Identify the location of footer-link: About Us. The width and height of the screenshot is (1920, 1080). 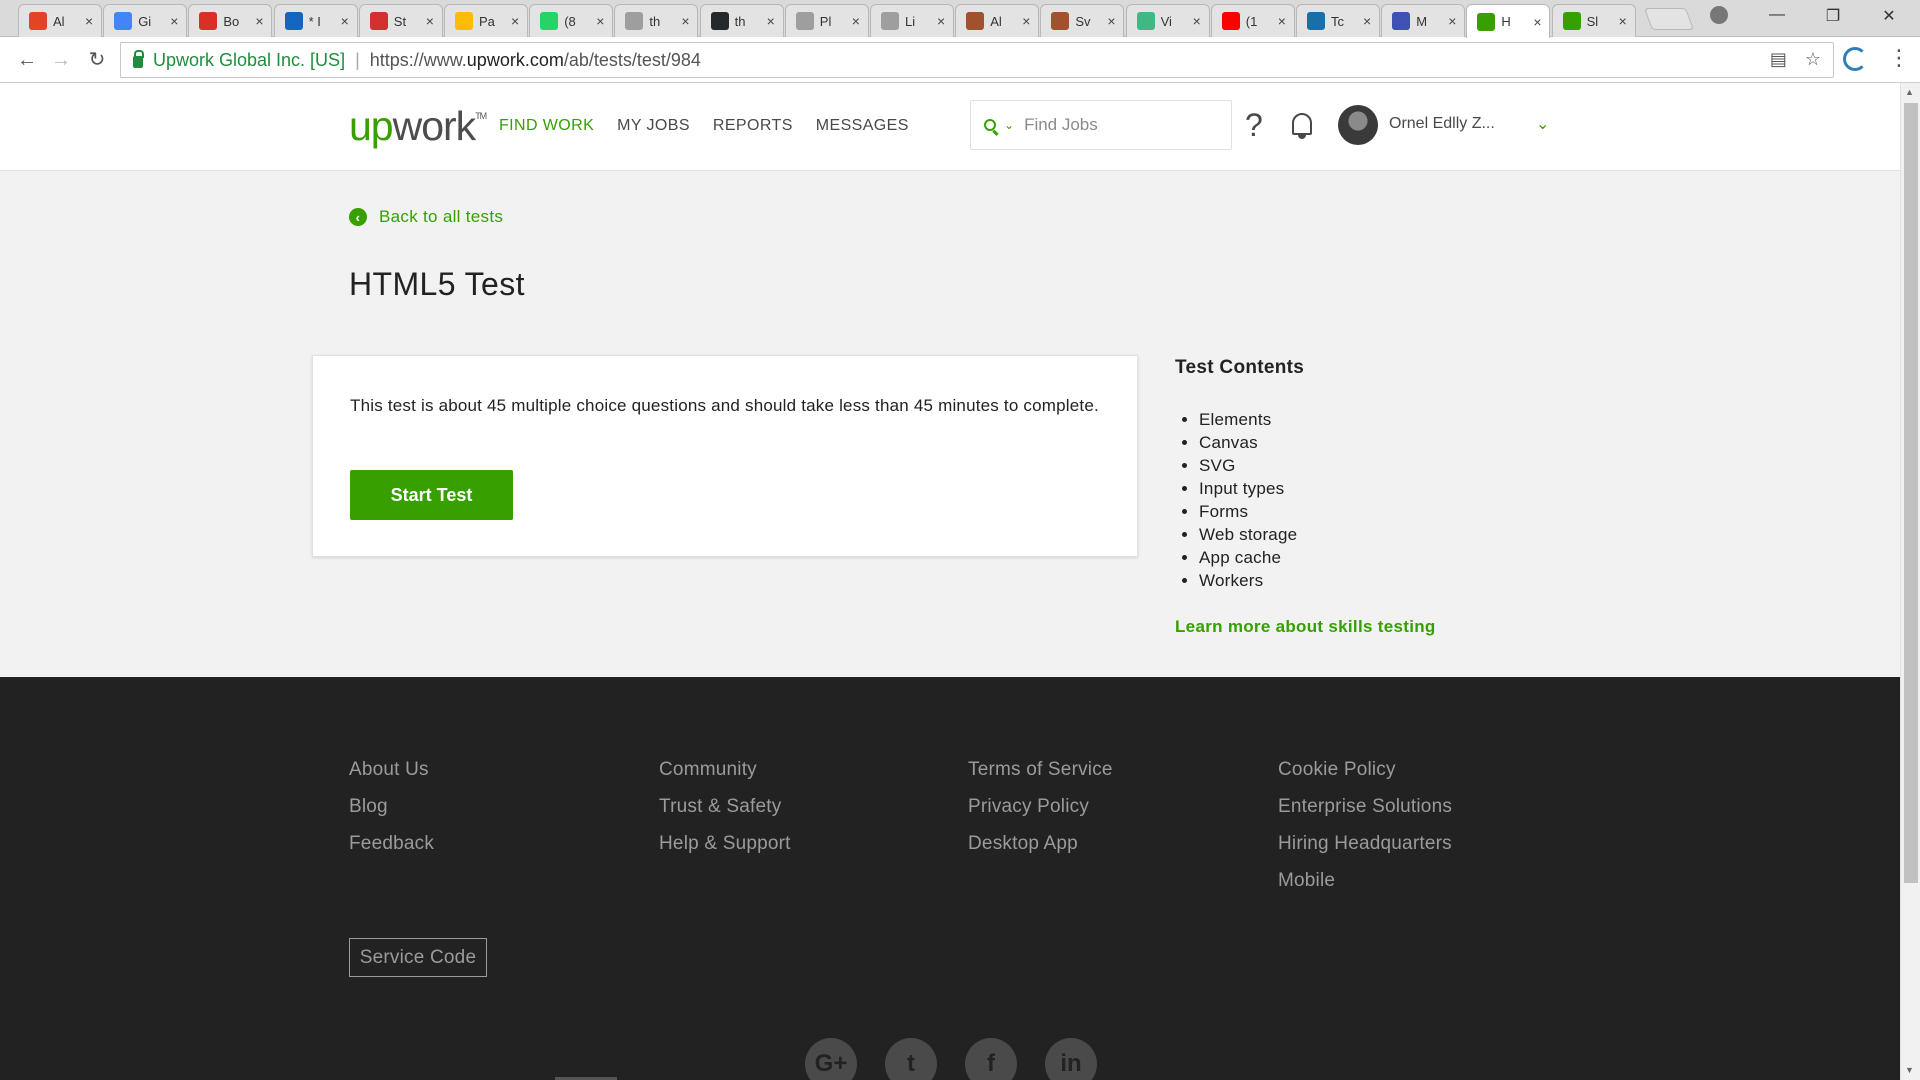
(391, 769).